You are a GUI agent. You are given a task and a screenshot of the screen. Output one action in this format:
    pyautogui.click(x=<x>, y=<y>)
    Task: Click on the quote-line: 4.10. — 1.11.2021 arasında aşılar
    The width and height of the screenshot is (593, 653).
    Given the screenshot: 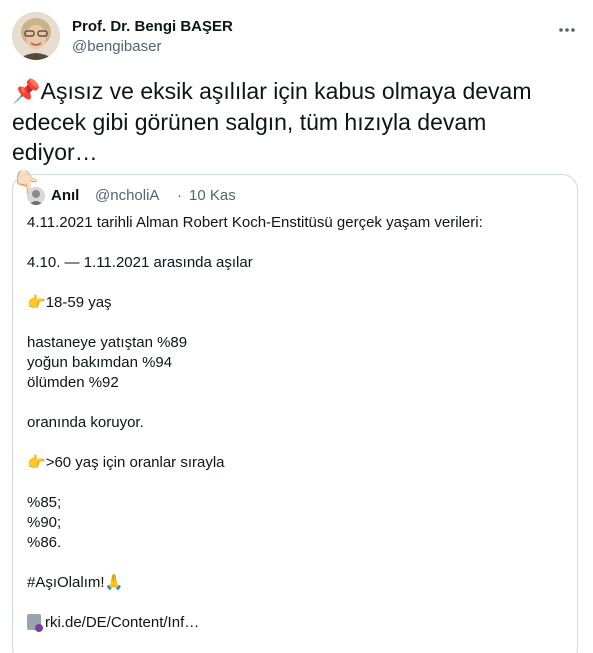 What is the action you would take?
    pyautogui.click(x=140, y=262)
    